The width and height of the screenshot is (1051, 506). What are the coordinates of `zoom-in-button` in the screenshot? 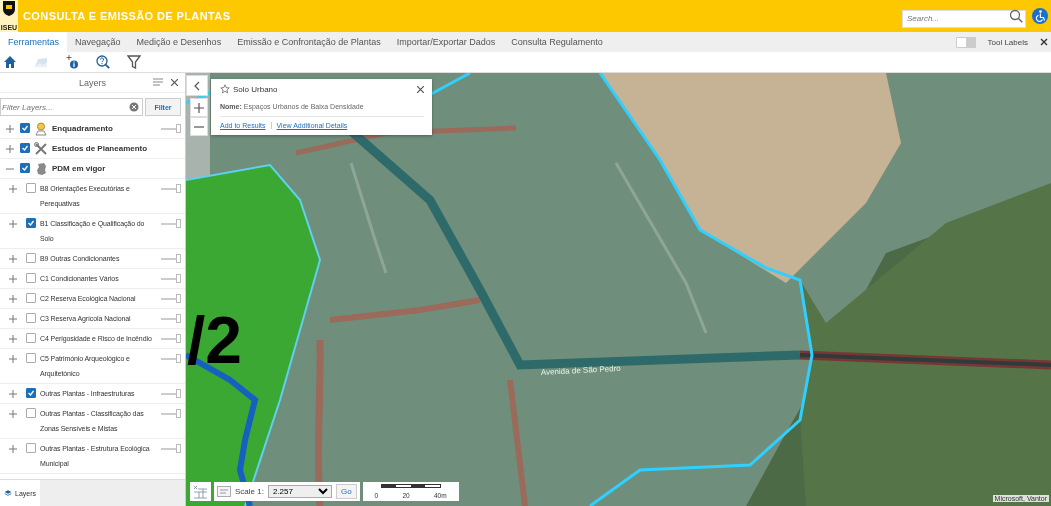 It's located at (199, 107).